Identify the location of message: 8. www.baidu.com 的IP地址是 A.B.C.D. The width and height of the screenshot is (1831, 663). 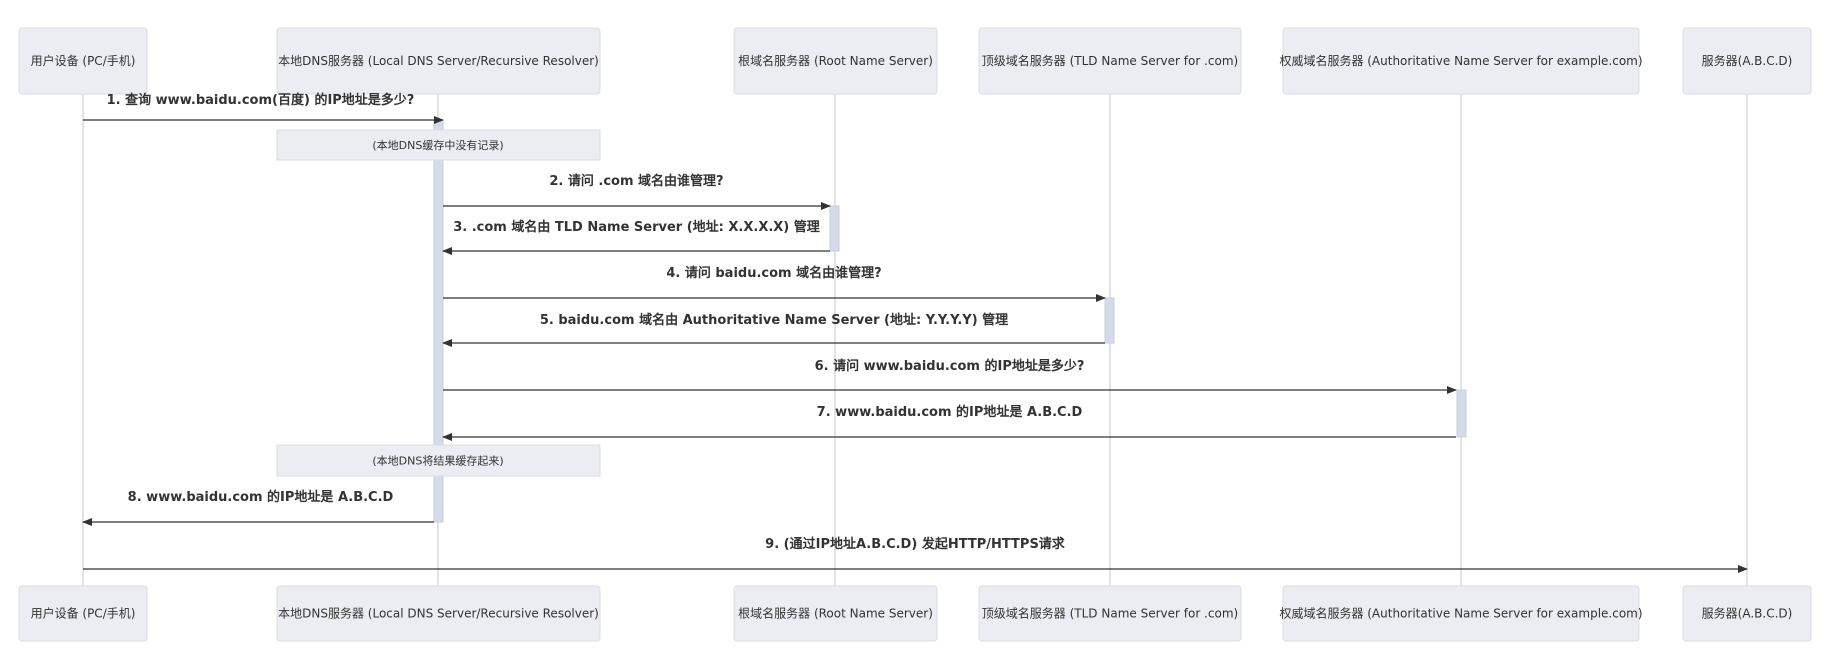
(258, 507).